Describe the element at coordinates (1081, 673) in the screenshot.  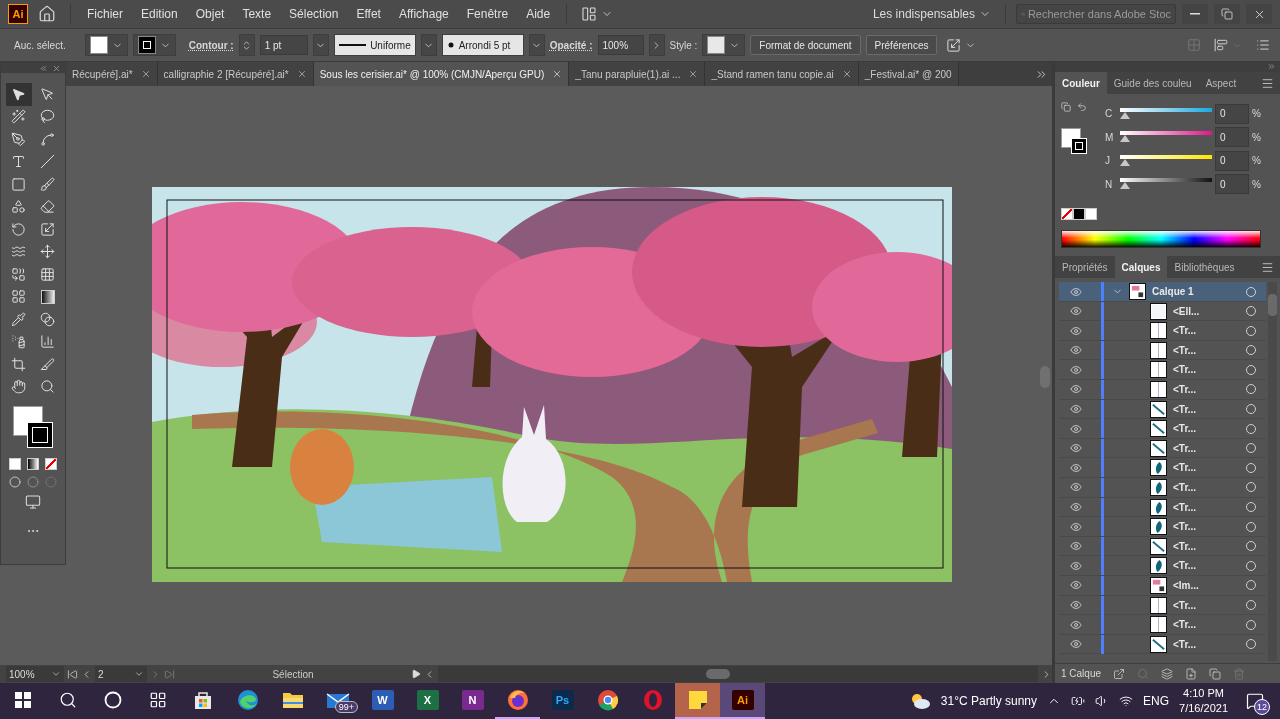
I see `layer-count: 1 Calque` at that location.